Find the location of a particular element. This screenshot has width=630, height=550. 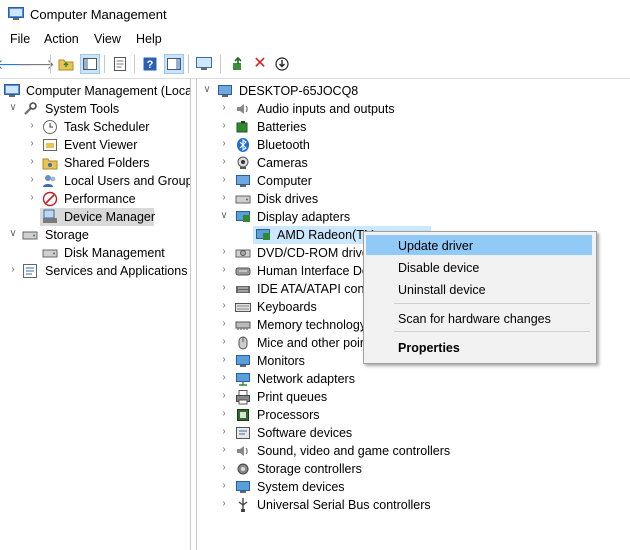

download-icon is located at coordinates (282, 64).